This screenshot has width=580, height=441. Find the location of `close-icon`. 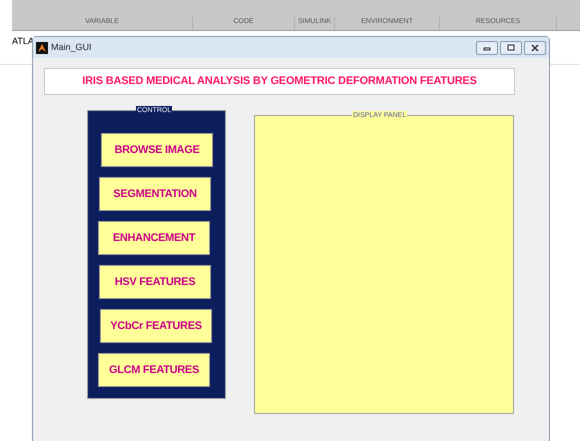

close-icon is located at coordinates (535, 48).